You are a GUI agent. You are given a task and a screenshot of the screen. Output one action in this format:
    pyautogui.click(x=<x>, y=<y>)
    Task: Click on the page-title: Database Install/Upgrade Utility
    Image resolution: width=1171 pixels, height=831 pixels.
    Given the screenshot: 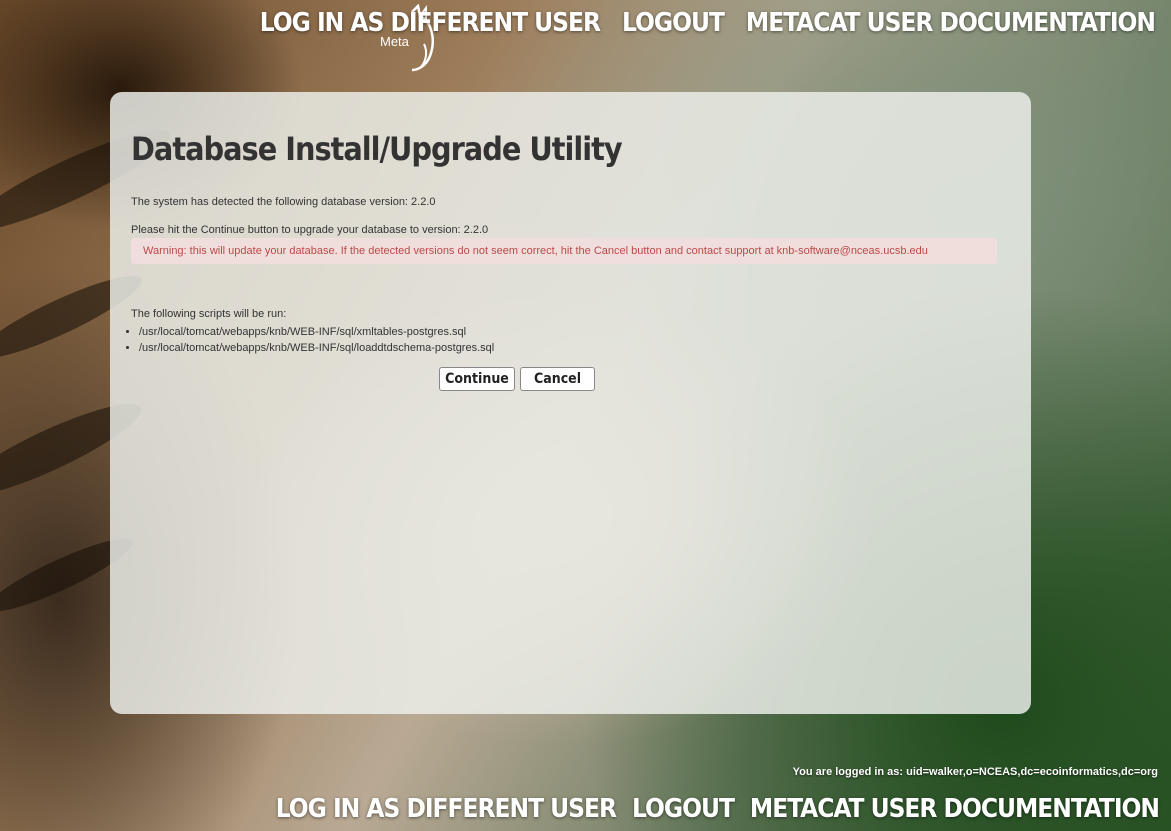 What is the action you would take?
    pyautogui.click(x=377, y=149)
    